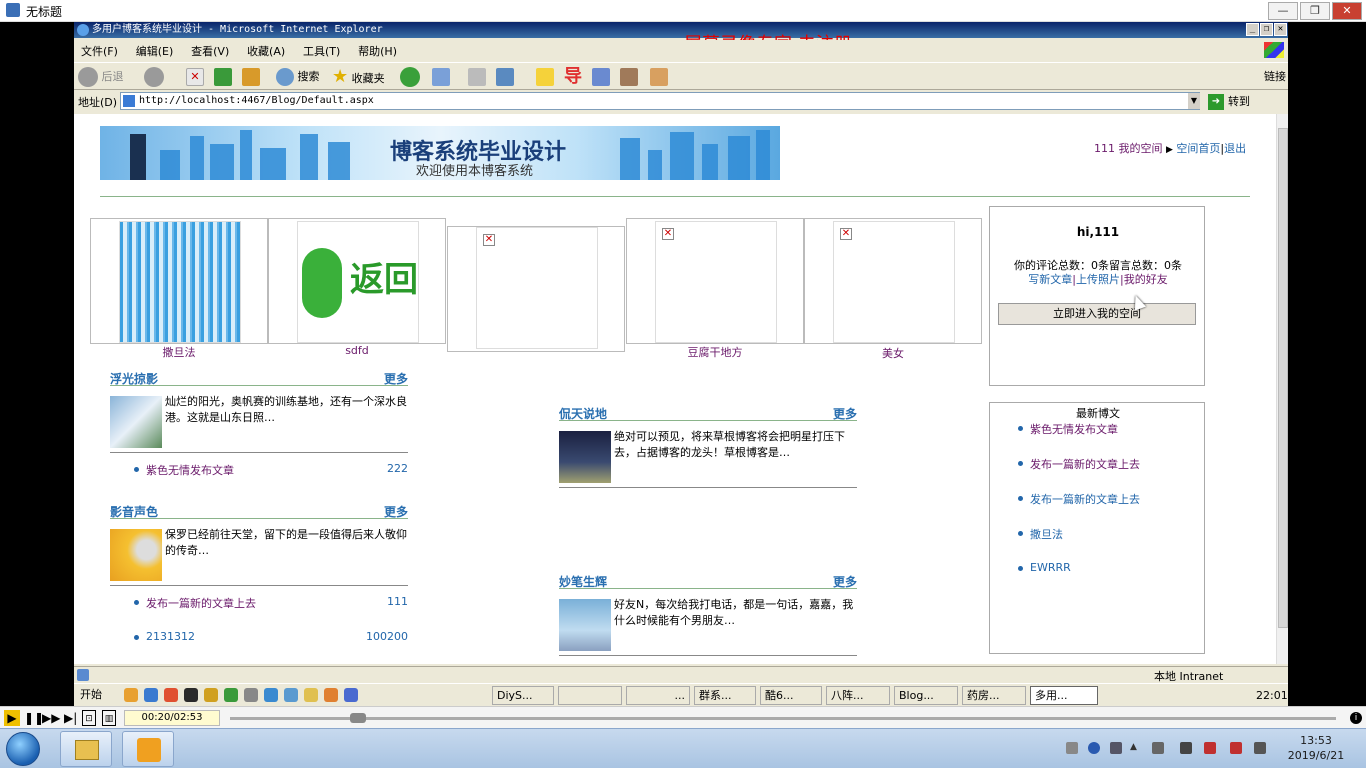 Image resolution: width=1366 pixels, height=768 pixels. I want to click on fast-forward-icon: ▶▶, so click(51, 718).